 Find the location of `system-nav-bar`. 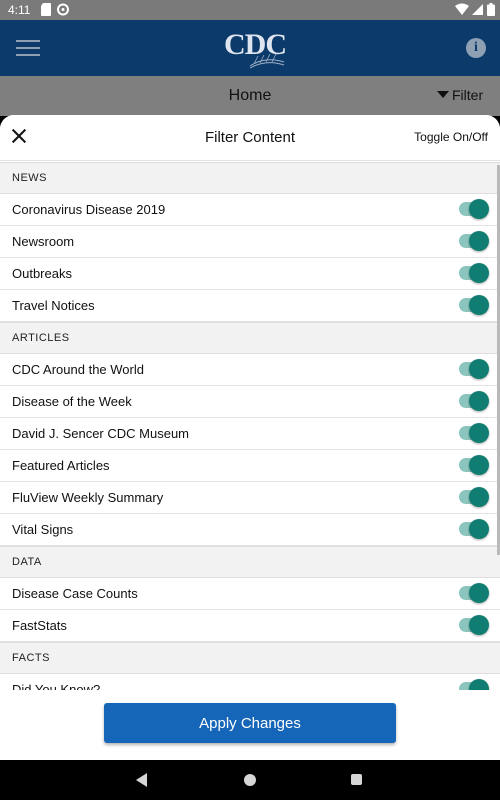

system-nav-bar is located at coordinates (250, 780).